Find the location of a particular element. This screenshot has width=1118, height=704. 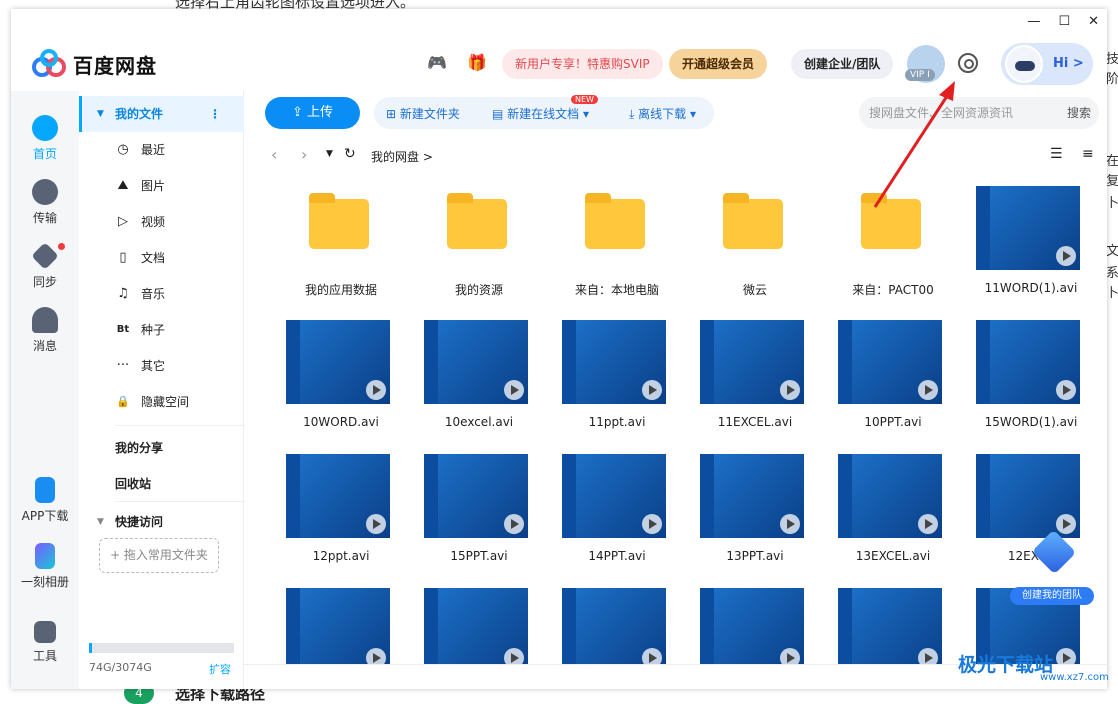

search-button: 搜索 is located at coordinates (1079, 113).